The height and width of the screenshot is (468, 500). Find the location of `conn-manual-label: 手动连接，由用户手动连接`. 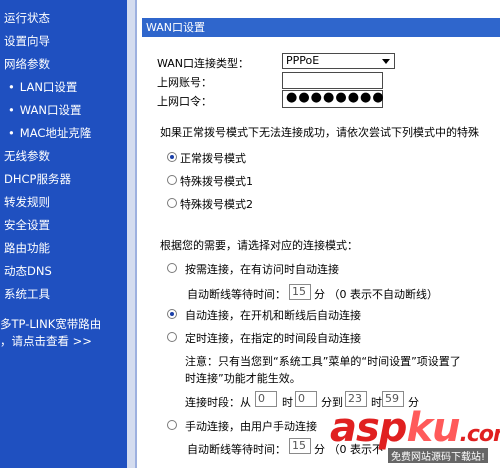

conn-manual-label: 手动连接，由用户手动连接 is located at coordinates (251, 426).